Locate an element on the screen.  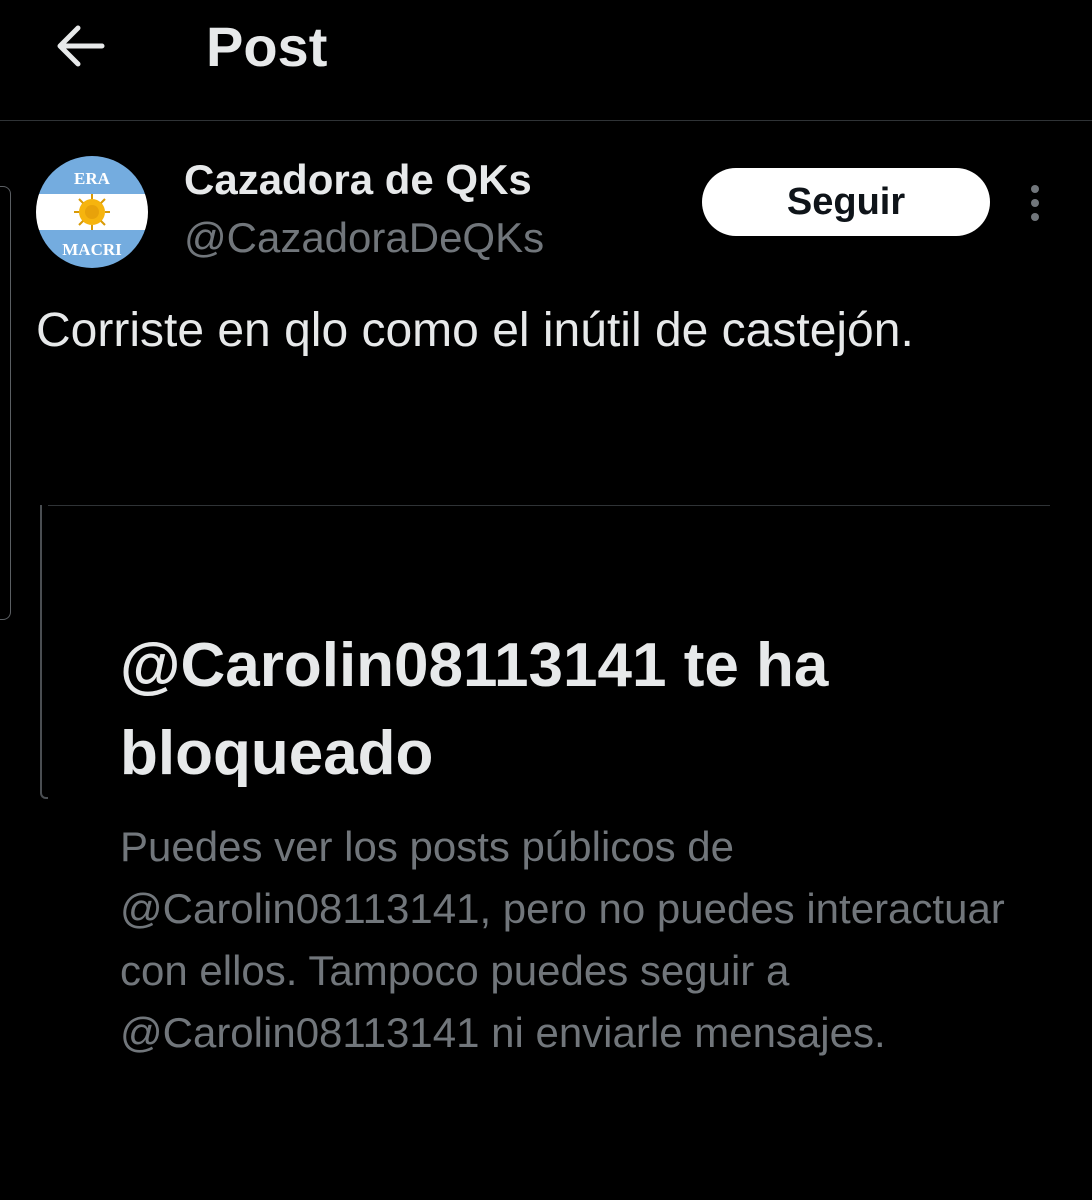
author-name: Cazadora de QKs is located at coordinates (358, 180).